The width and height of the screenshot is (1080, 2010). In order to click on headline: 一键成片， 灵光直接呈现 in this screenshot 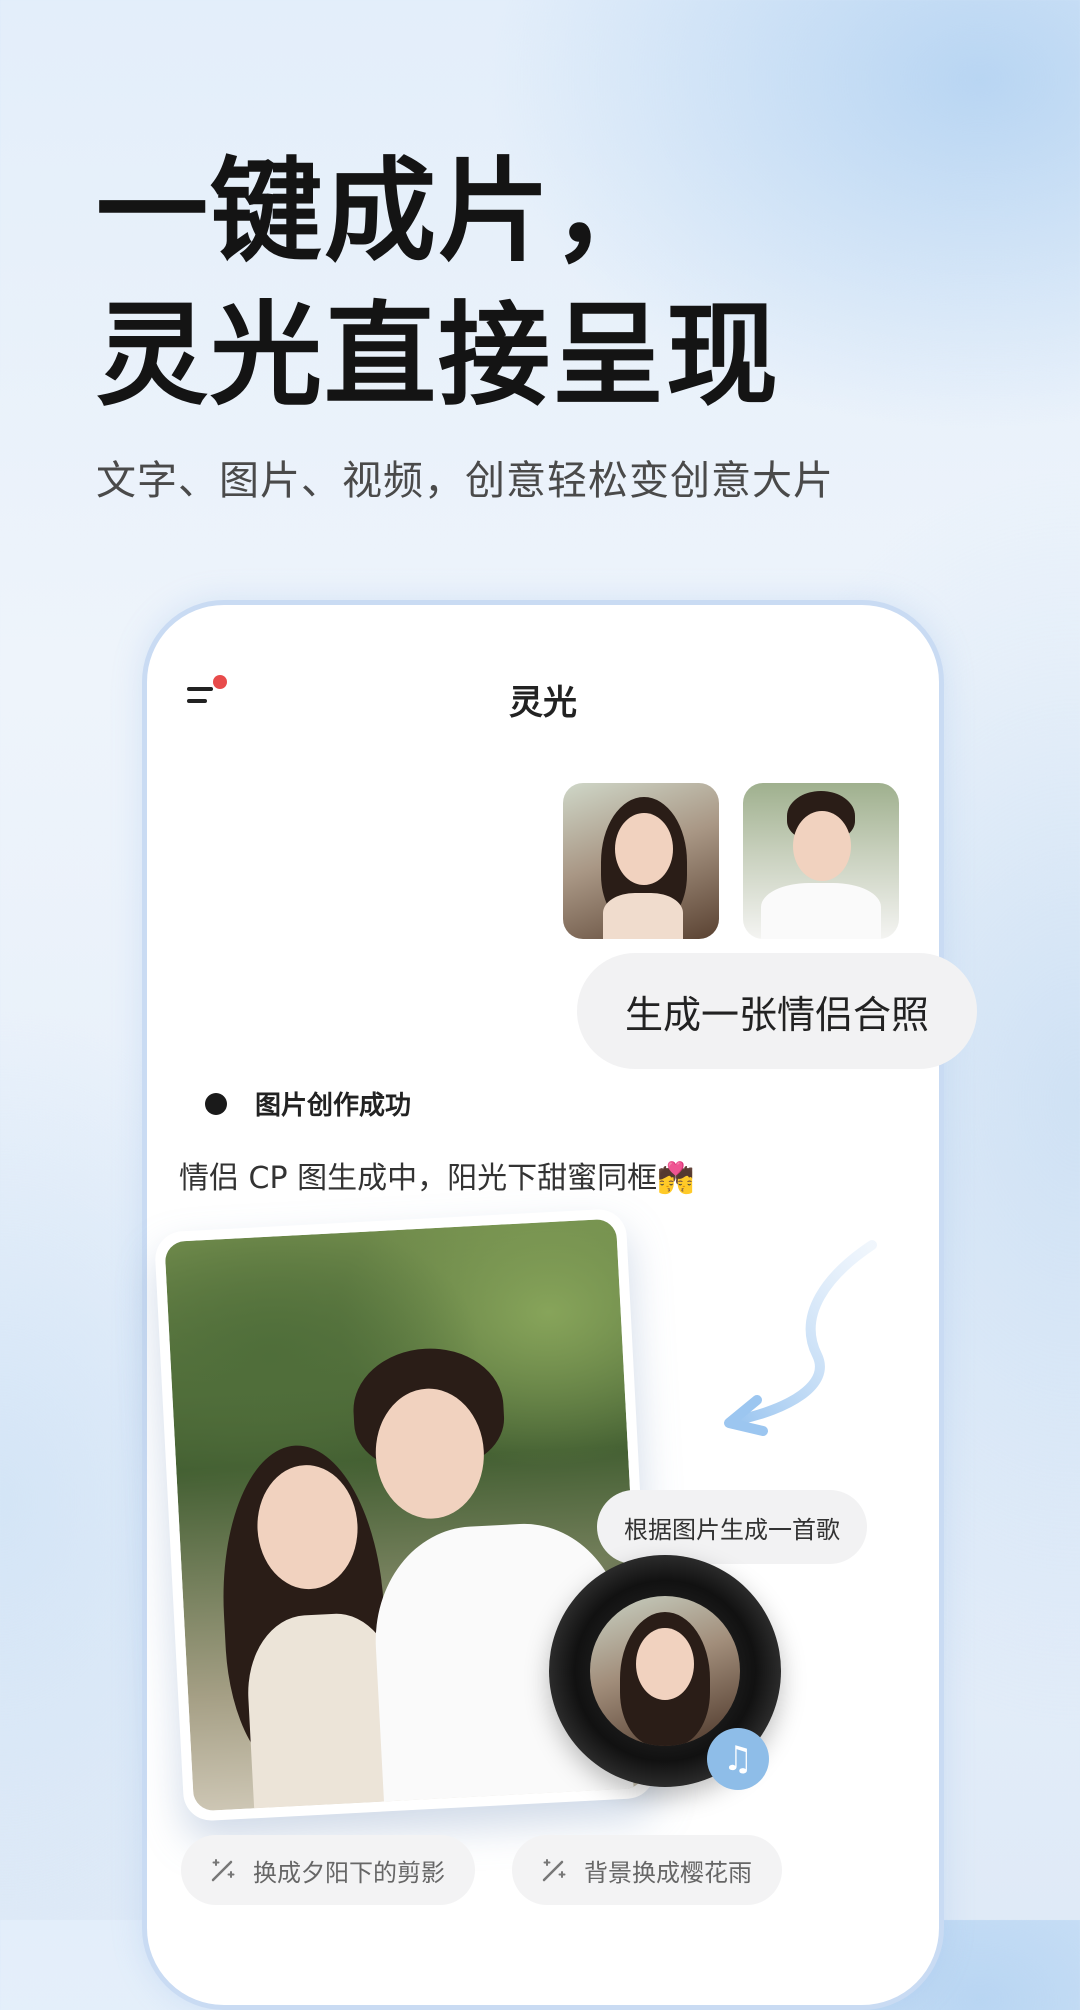, I will do `click(438, 284)`.